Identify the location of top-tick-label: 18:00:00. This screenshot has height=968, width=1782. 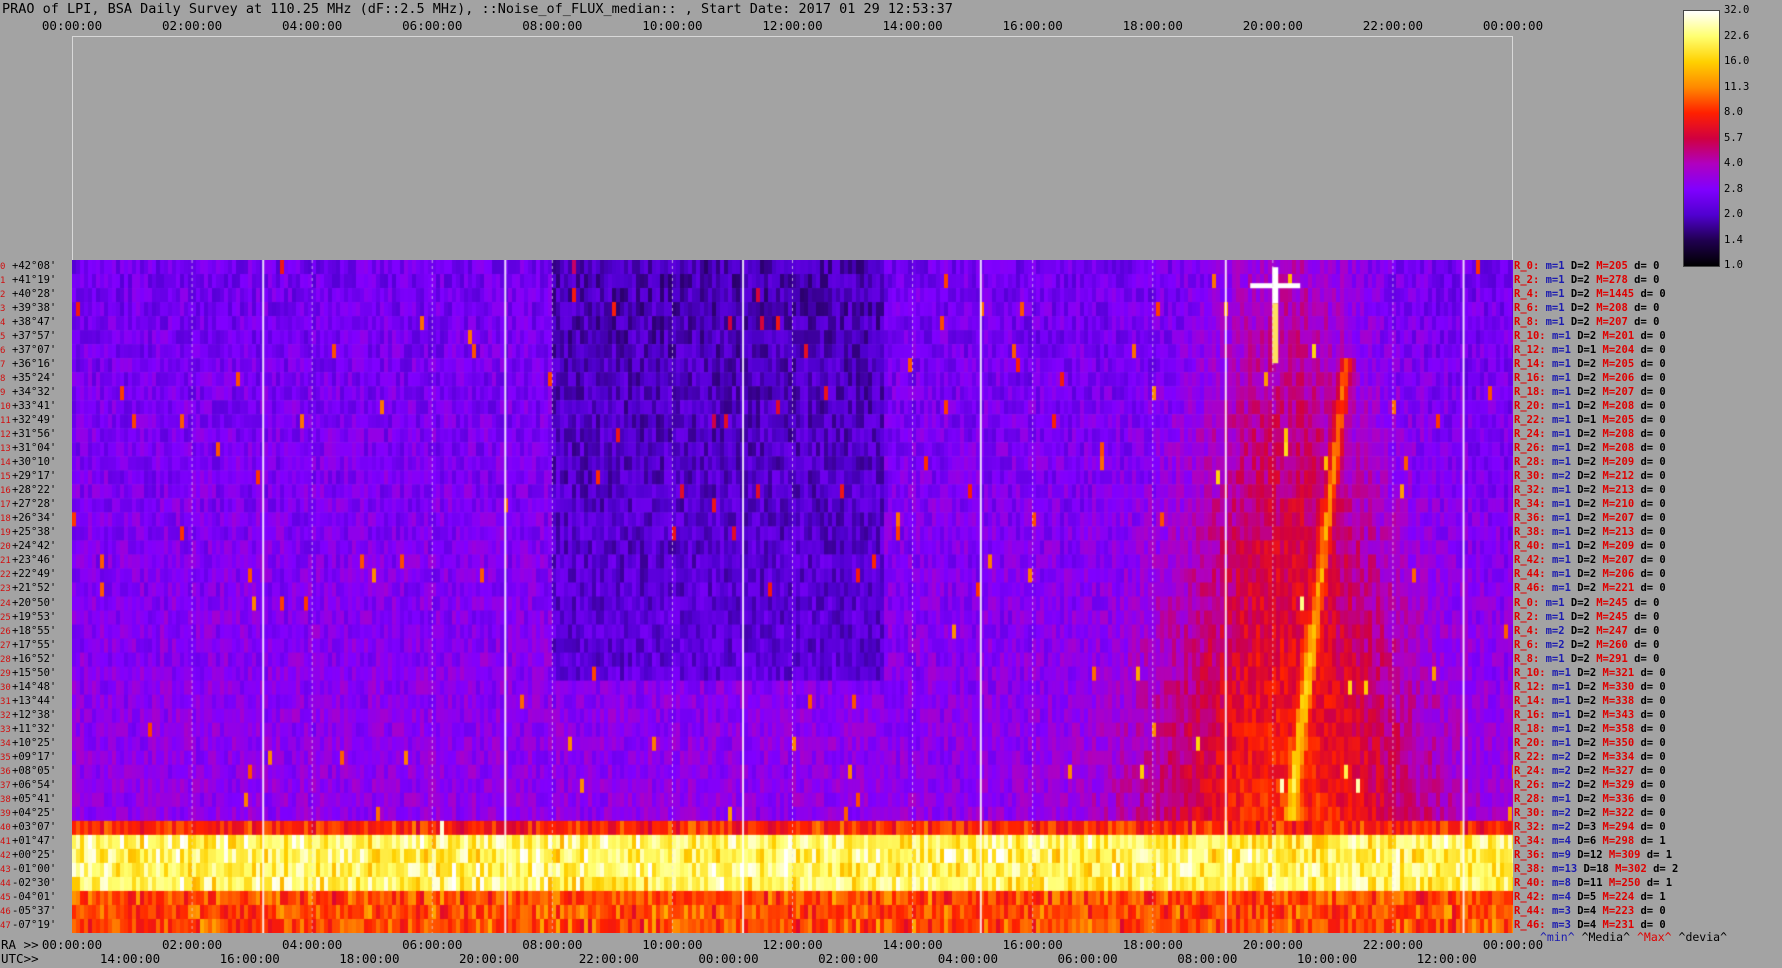
(1152, 25).